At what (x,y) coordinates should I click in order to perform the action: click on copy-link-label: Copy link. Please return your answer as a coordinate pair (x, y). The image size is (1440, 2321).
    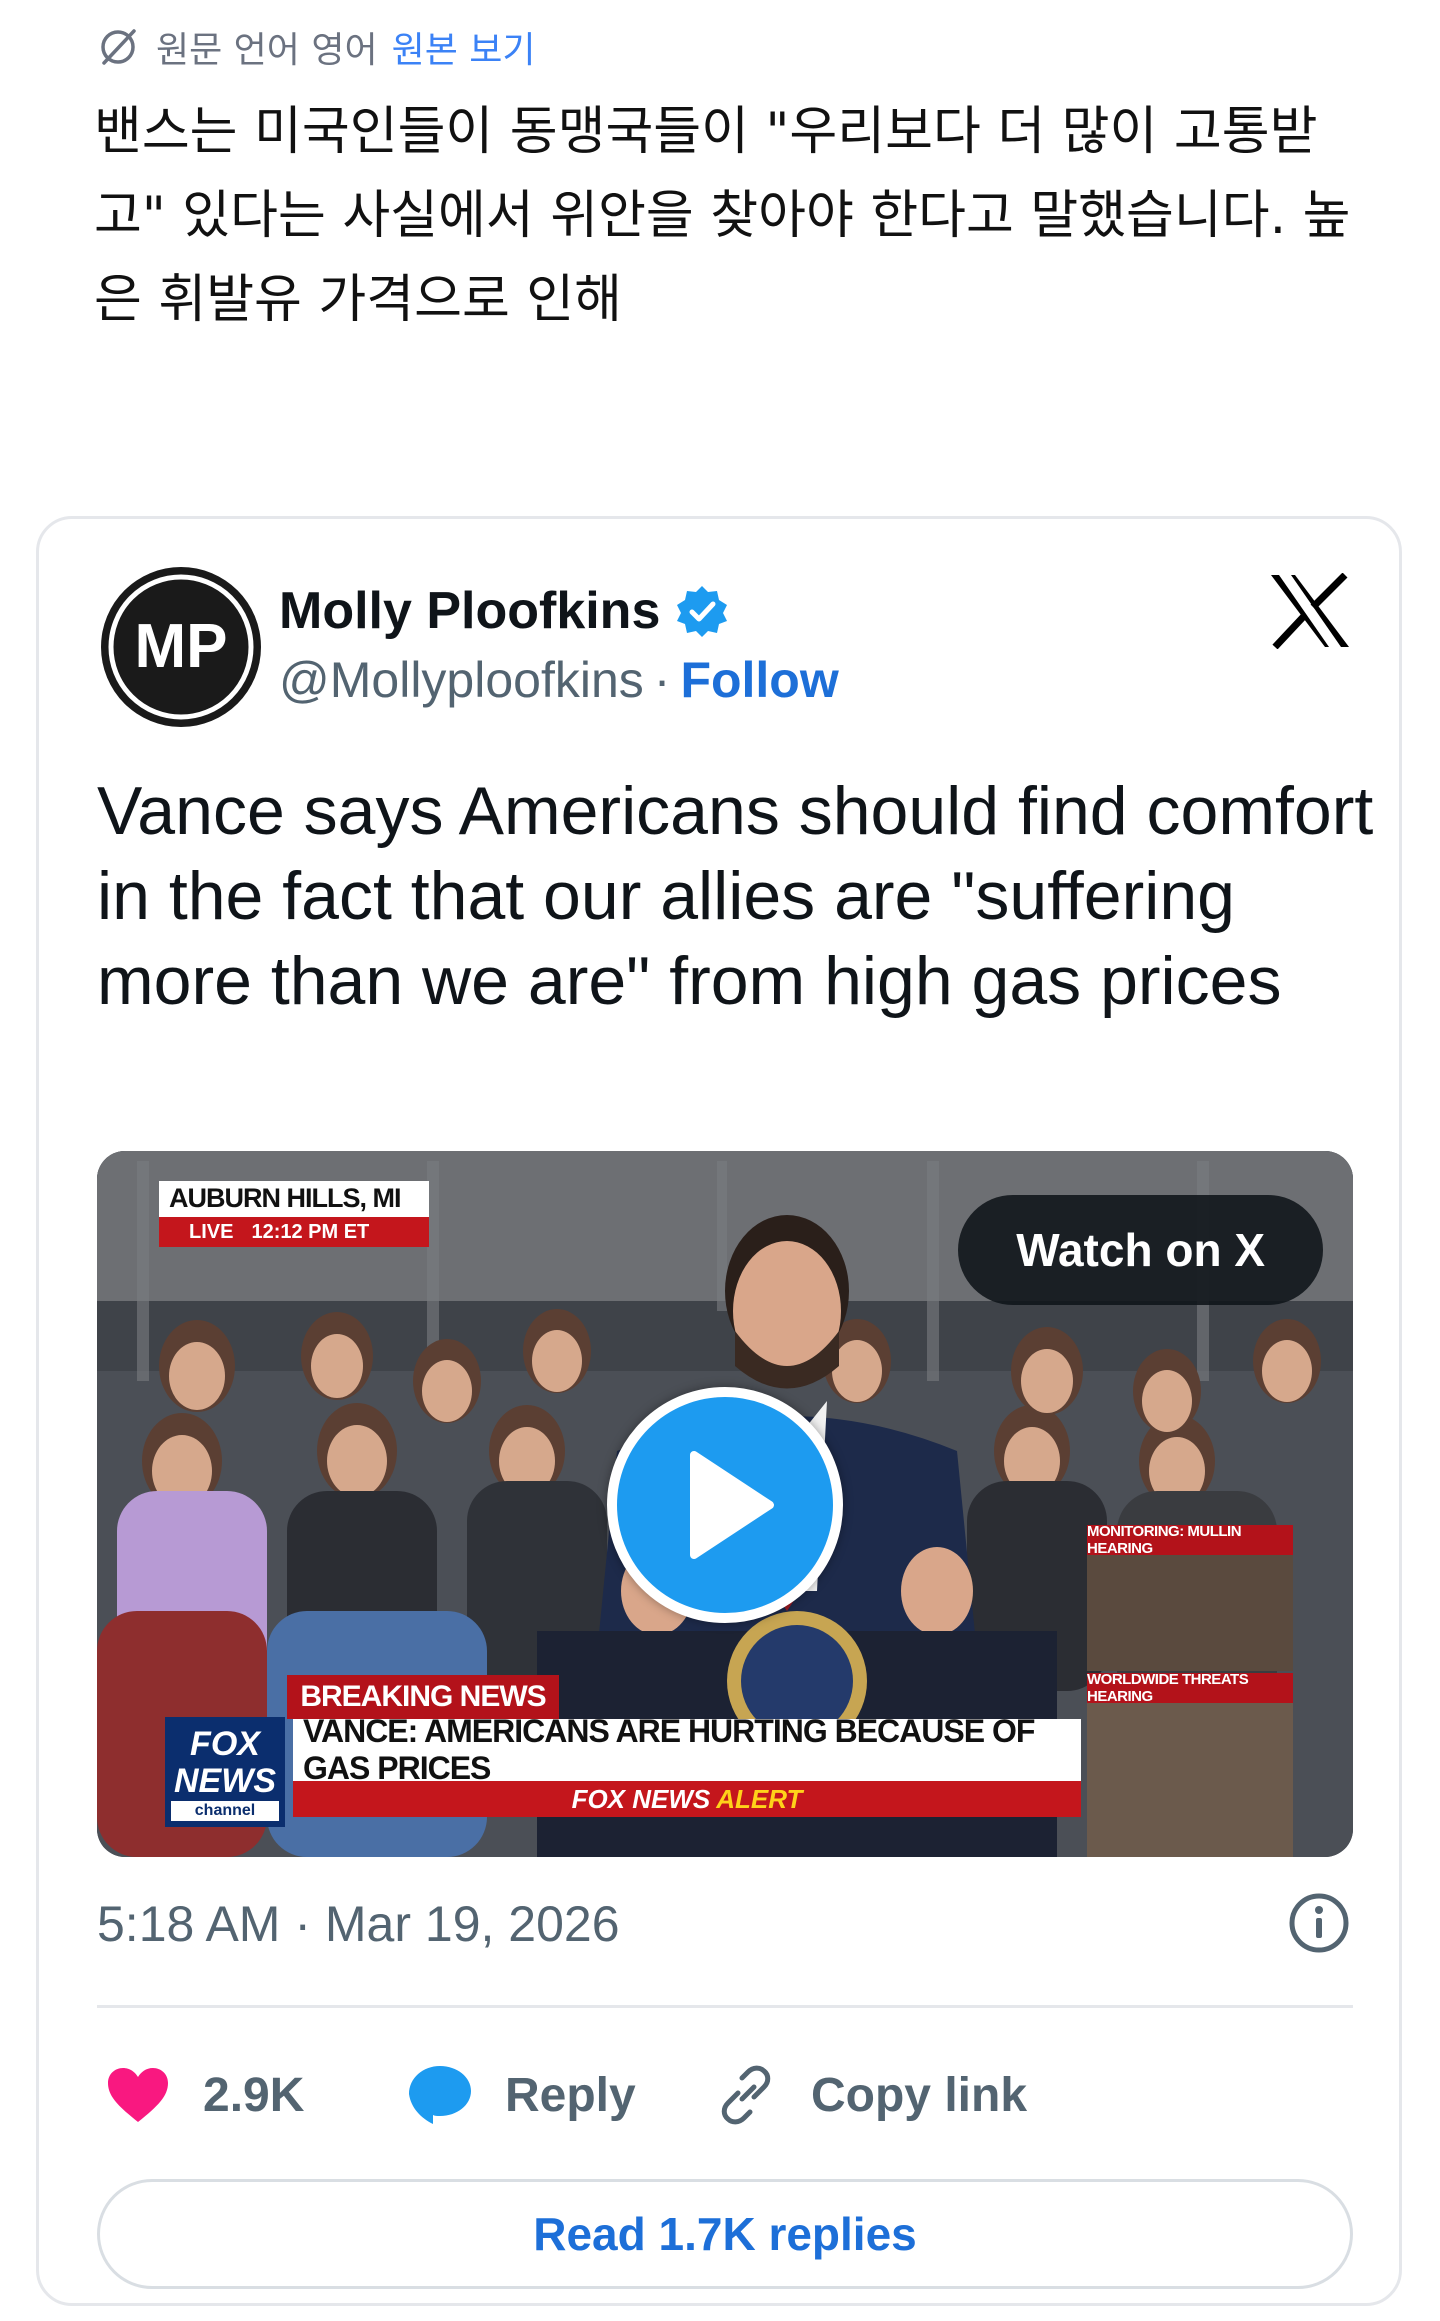
    Looking at the image, I should click on (919, 2095).